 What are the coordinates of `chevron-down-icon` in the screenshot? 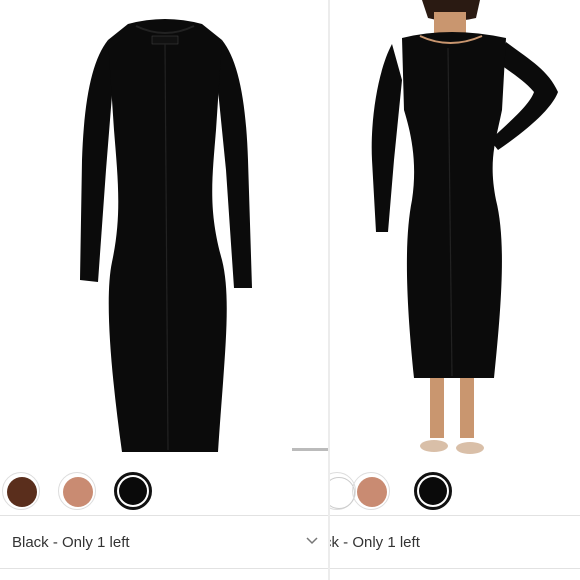 It's located at (312, 541).